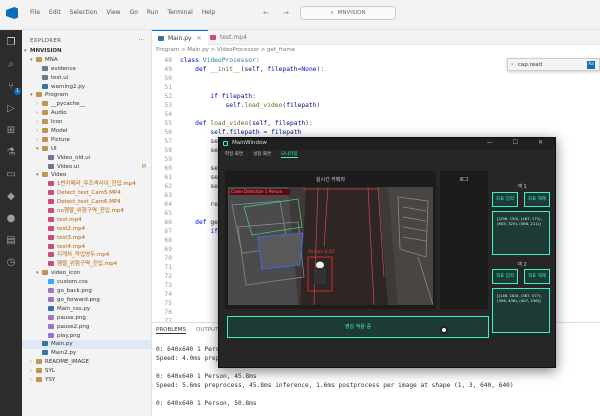  Describe the element at coordinates (86, 238) in the screenshot. I see `tree-item: test3.mp4` at that location.